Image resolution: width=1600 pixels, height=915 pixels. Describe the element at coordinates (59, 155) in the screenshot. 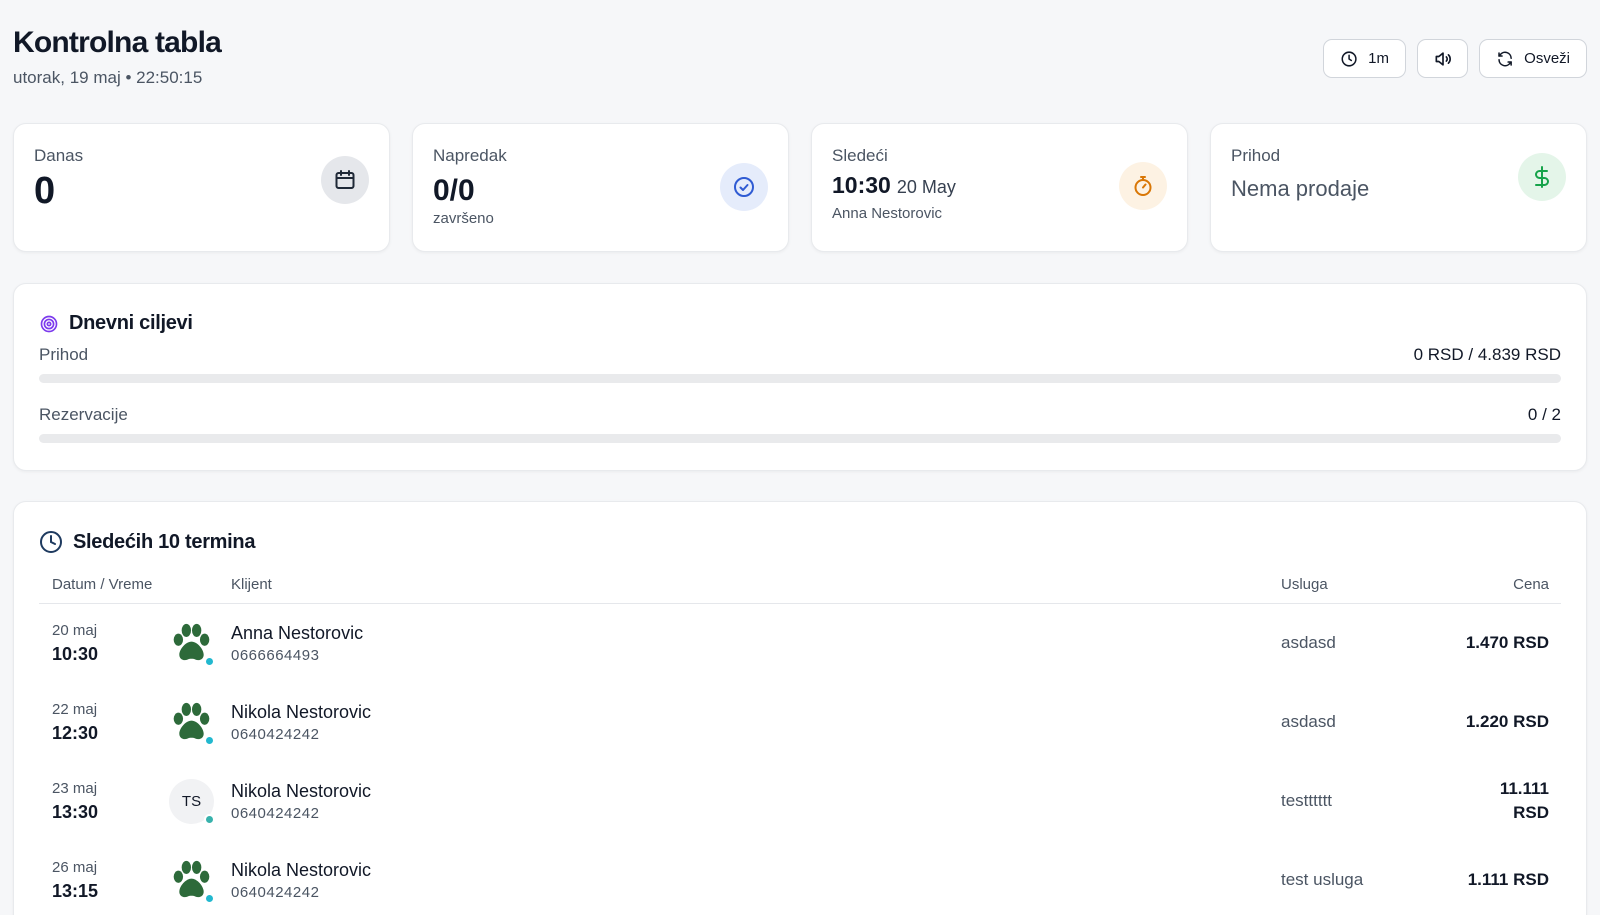

I see `stat-label: Danas` at that location.